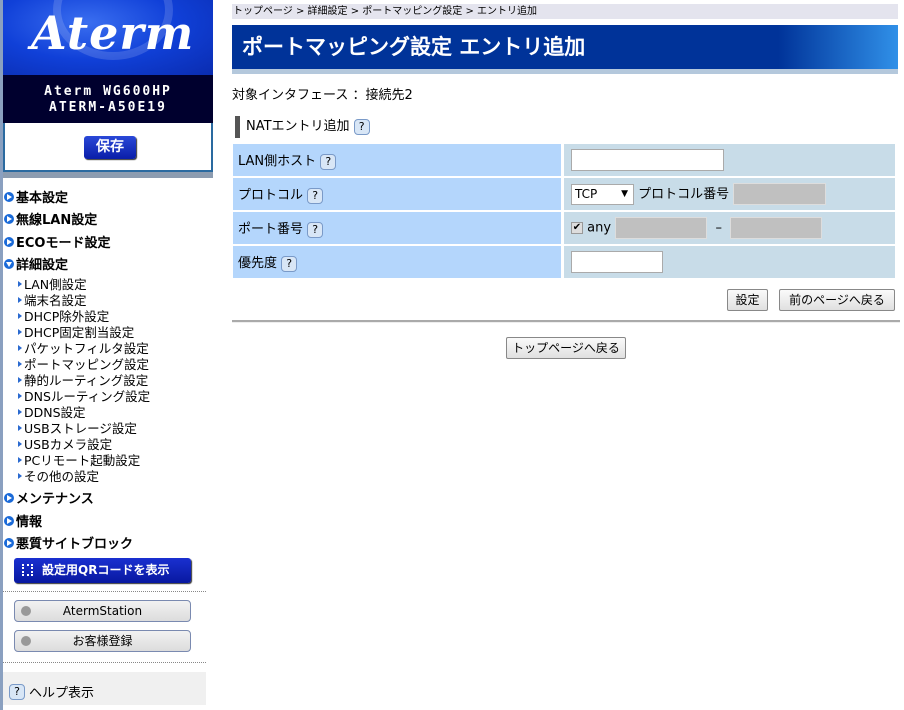 This screenshot has width=904, height=710. I want to click on aterm-station-button: AtermStation, so click(102, 611).